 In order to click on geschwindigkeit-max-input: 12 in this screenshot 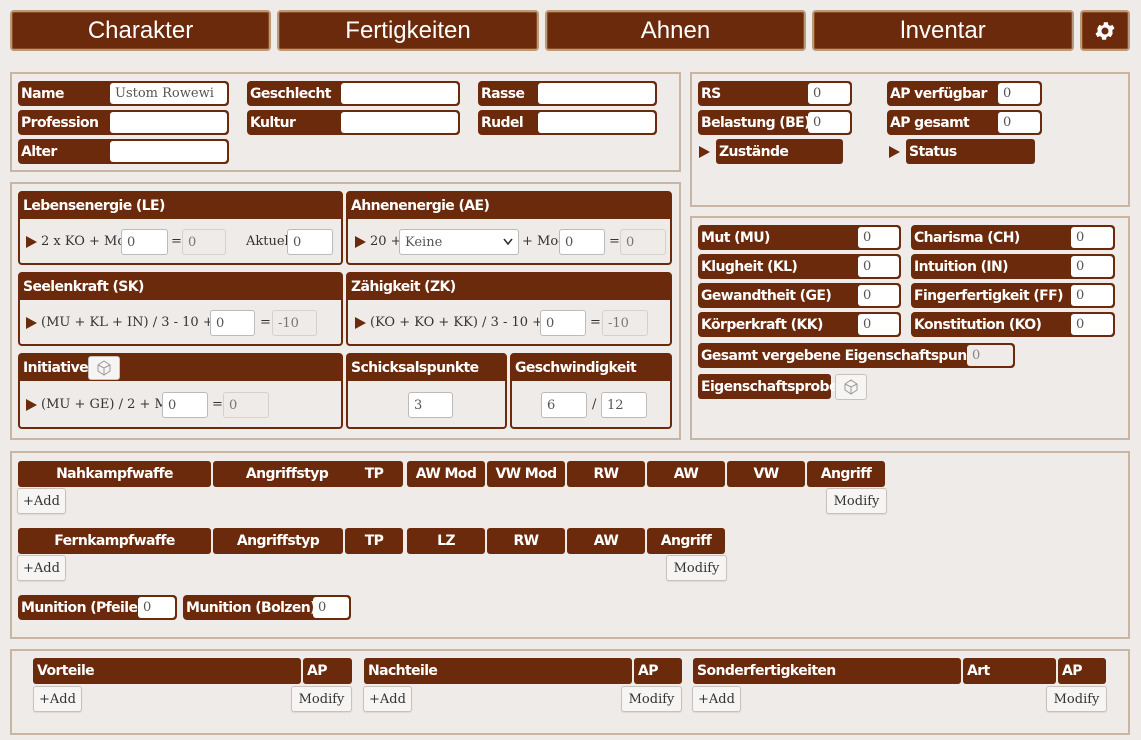, I will do `click(624, 405)`.